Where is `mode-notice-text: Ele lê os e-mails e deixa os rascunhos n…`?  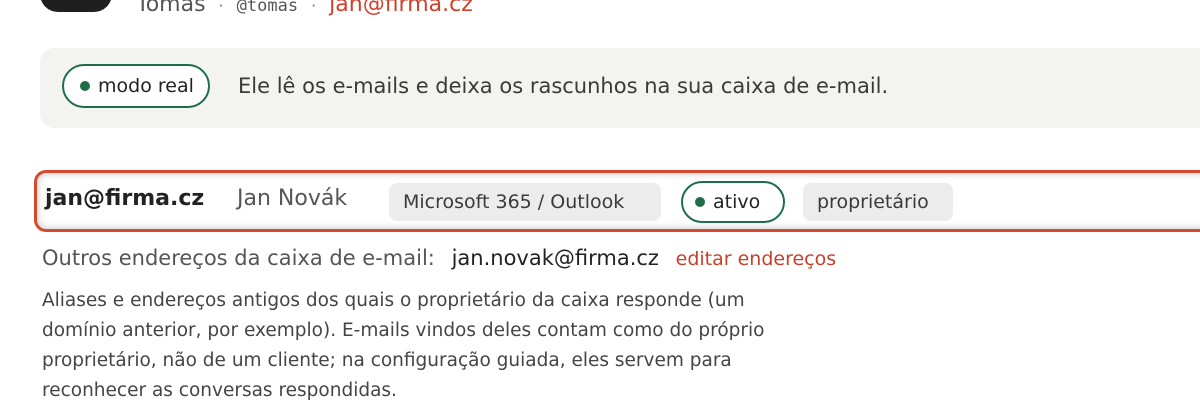
mode-notice-text: Ele lê os e-mails e deixa os rascunhos n… is located at coordinates (563, 86).